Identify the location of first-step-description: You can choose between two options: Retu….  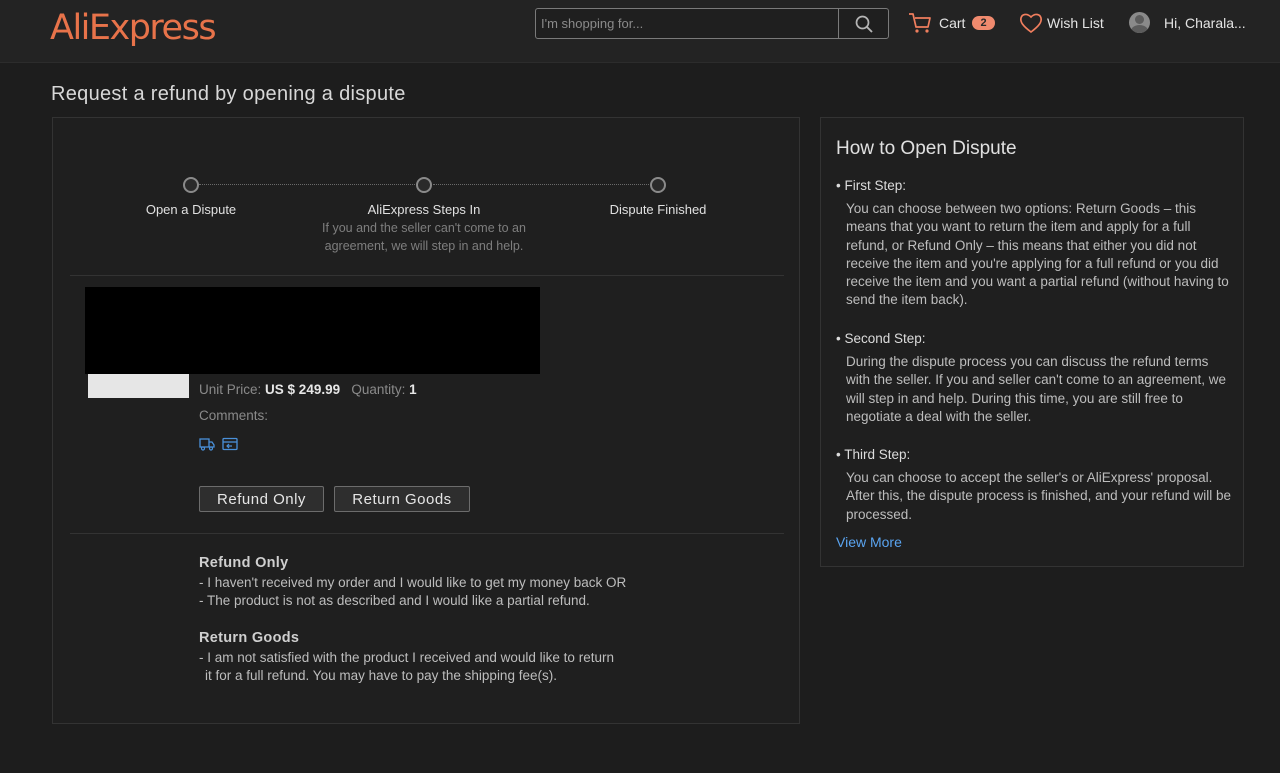
(1037, 254).